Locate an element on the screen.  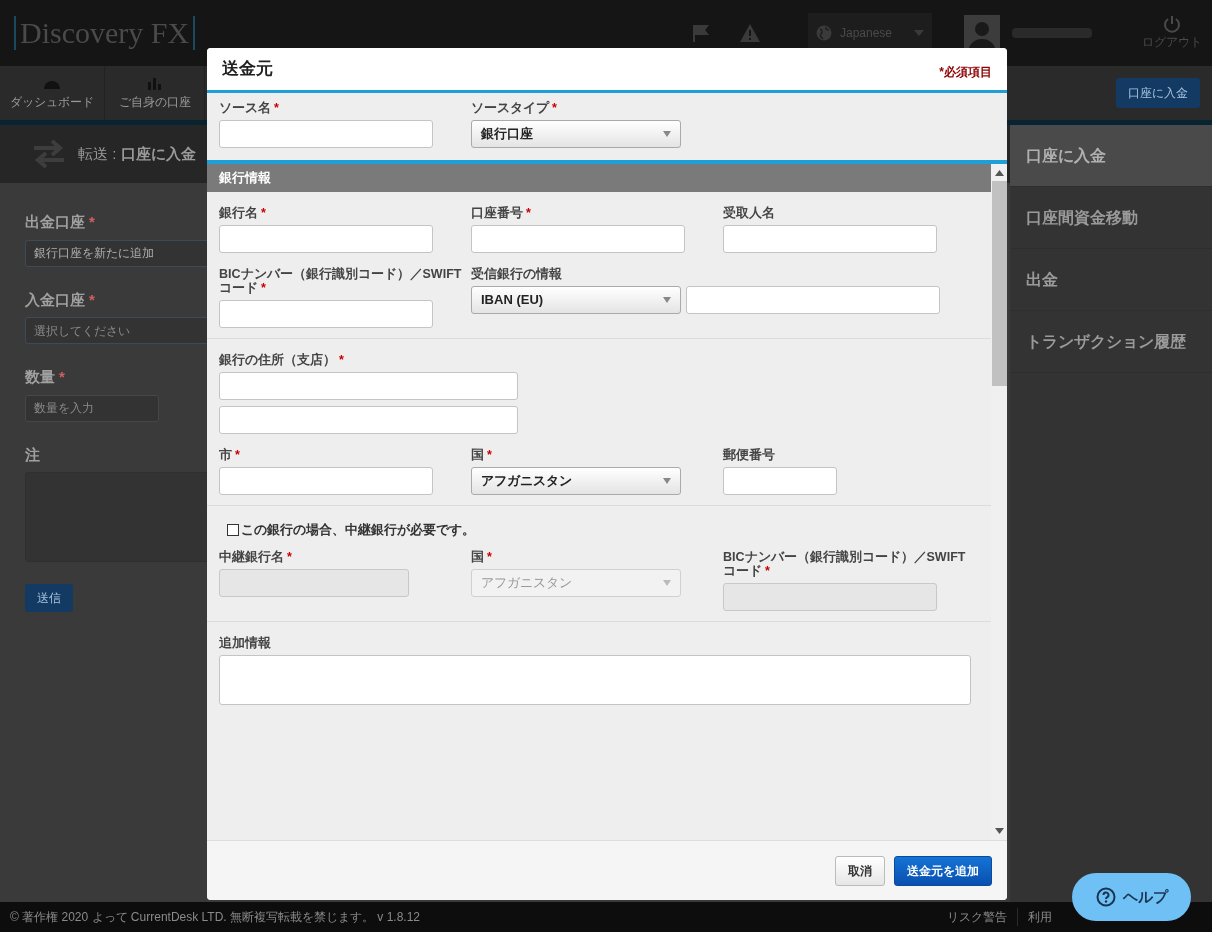
select-field: 銀行口座 is located at coordinates (576, 134).